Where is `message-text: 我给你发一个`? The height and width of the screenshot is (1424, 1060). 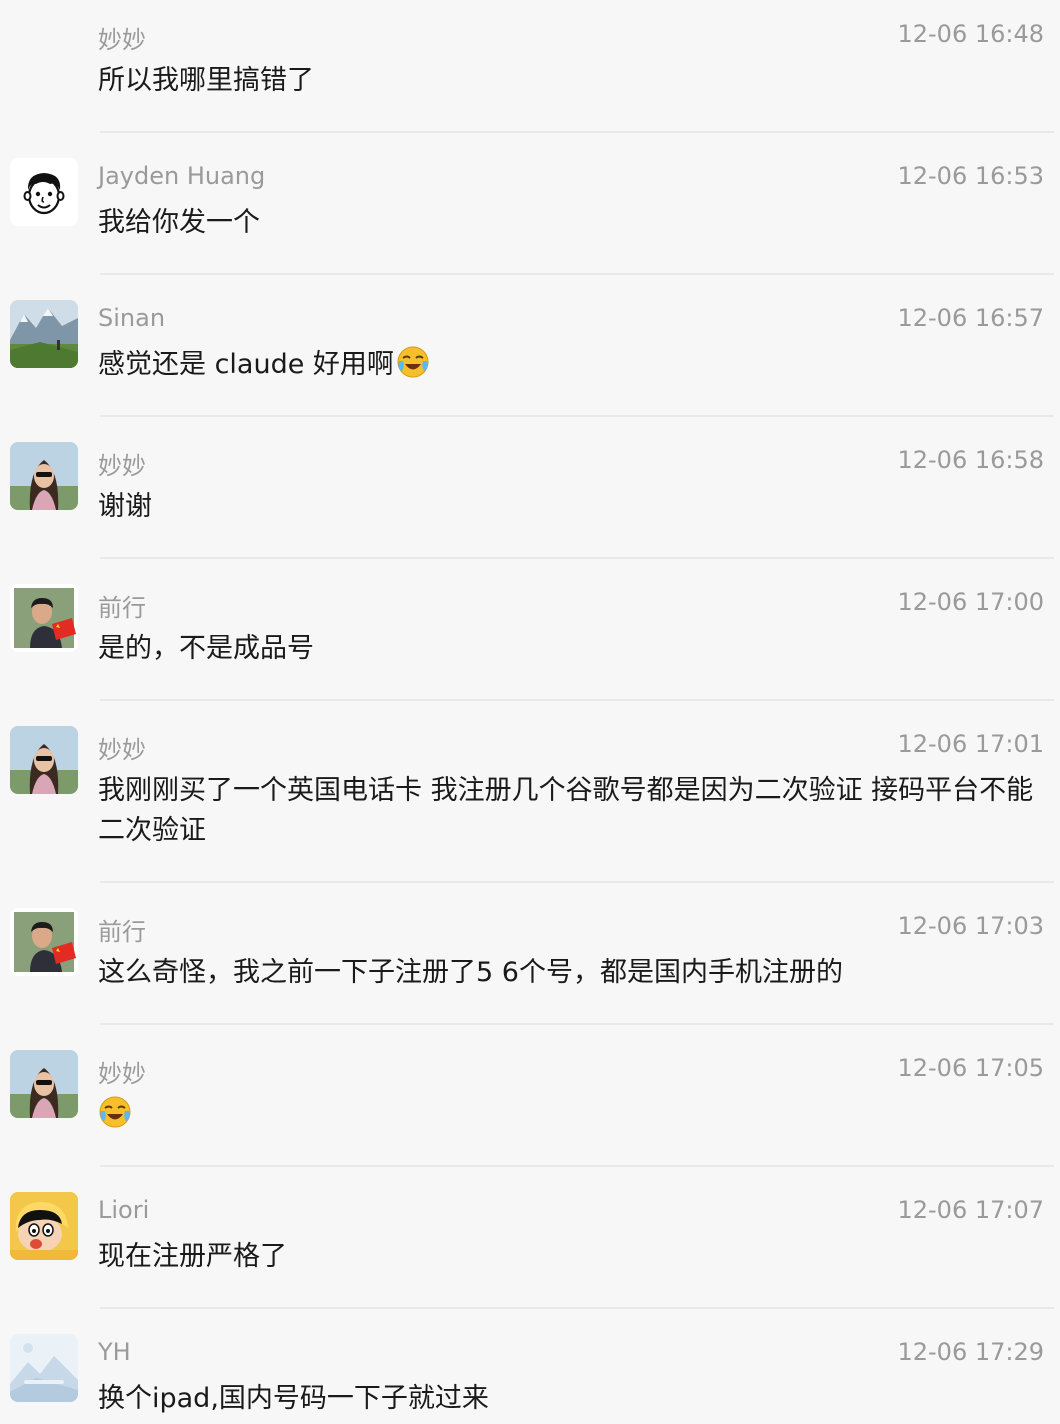 message-text: 我给你发一个 is located at coordinates (179, 222).